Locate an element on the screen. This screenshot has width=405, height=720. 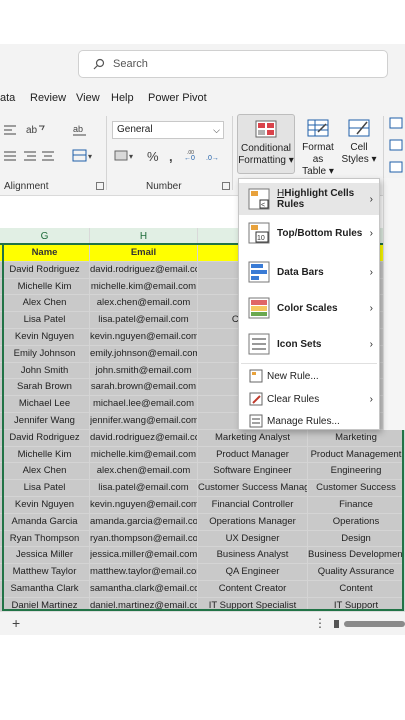
table-cell: Content Creator is located at coordinates (253, 589).